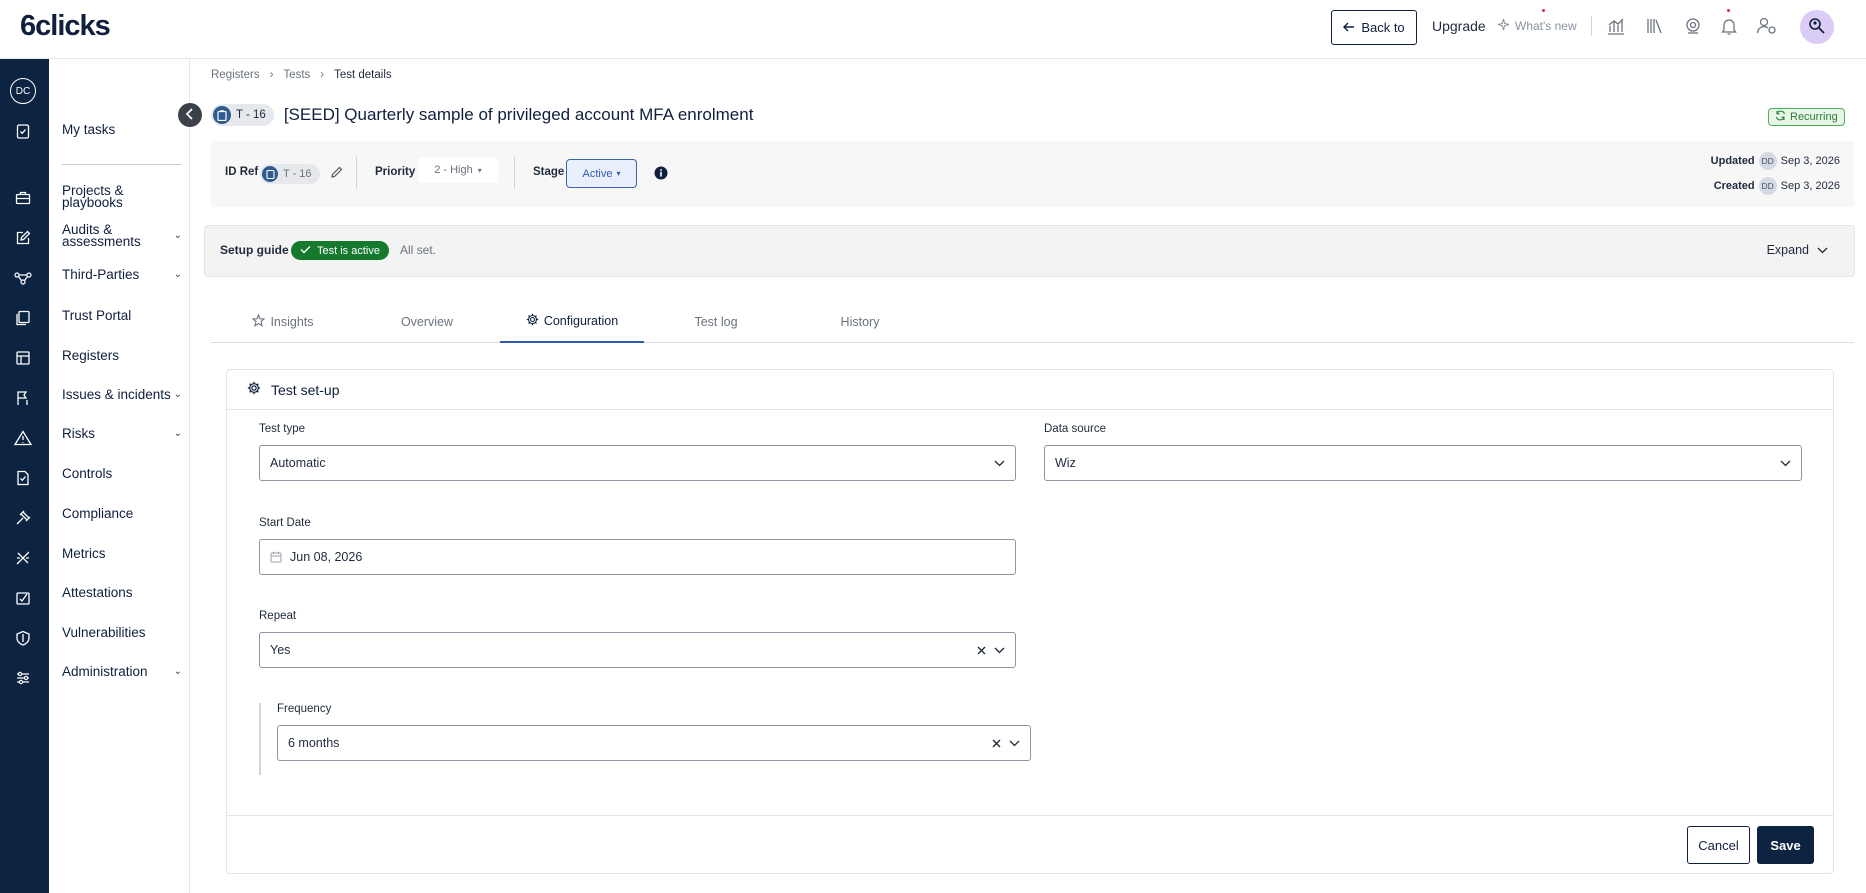 This screenshot has height=893, width=1866. Describe the element at coordinates (1459, 26) in the screenshot. I see `upgrade-link: Upgrade` at that location.